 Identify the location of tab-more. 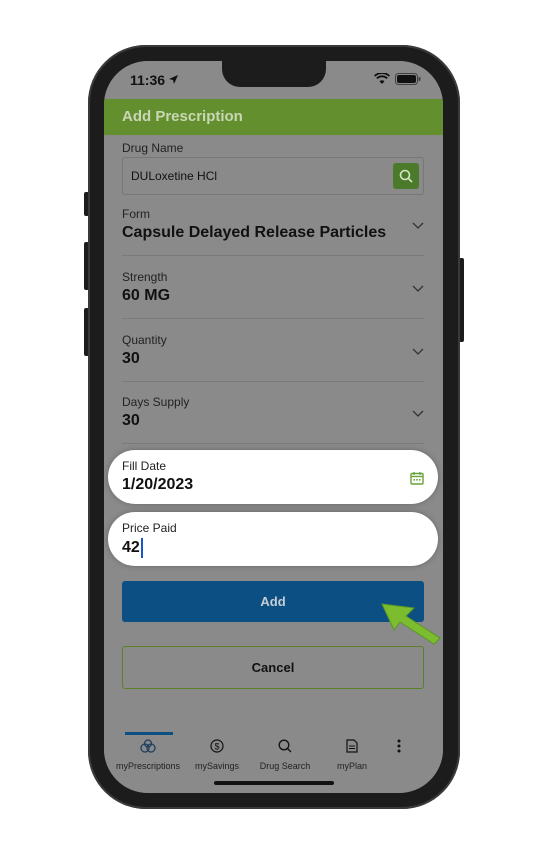
(399, 748).